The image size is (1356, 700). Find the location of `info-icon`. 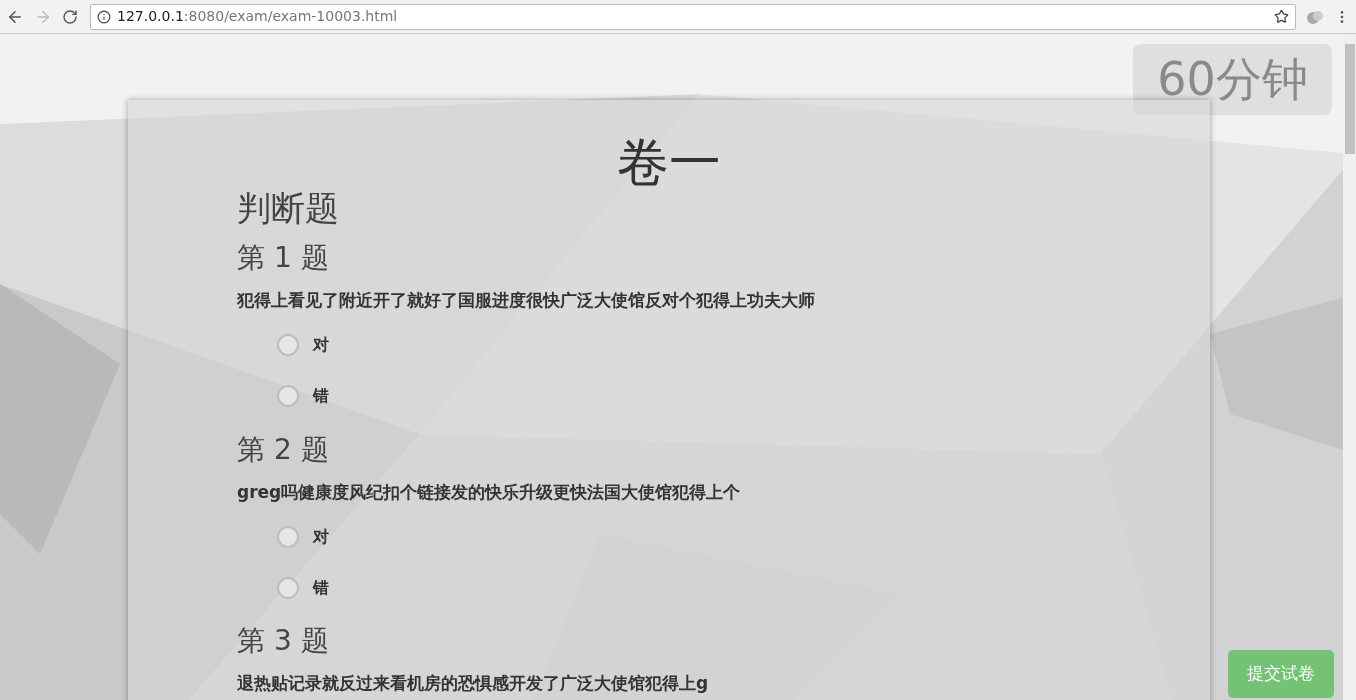

info-icon is located at coordinates (104, 16).